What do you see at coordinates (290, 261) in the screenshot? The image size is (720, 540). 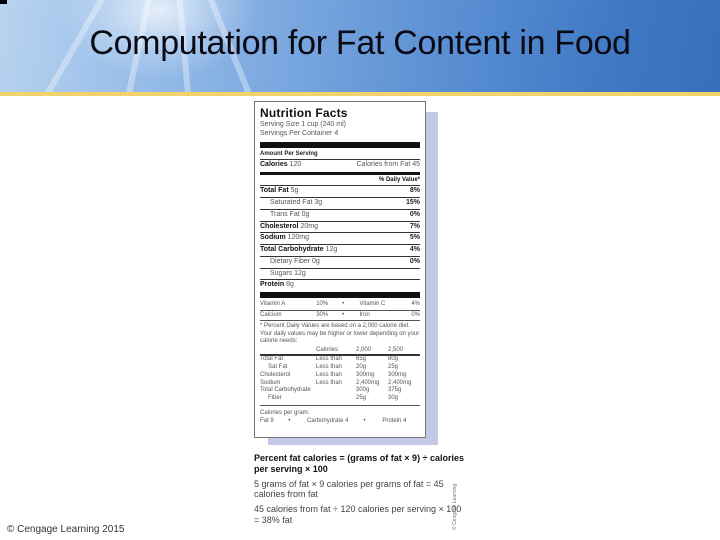 I see `nutrient-label: Dietary Fiber` at bounding box center [290, 261].